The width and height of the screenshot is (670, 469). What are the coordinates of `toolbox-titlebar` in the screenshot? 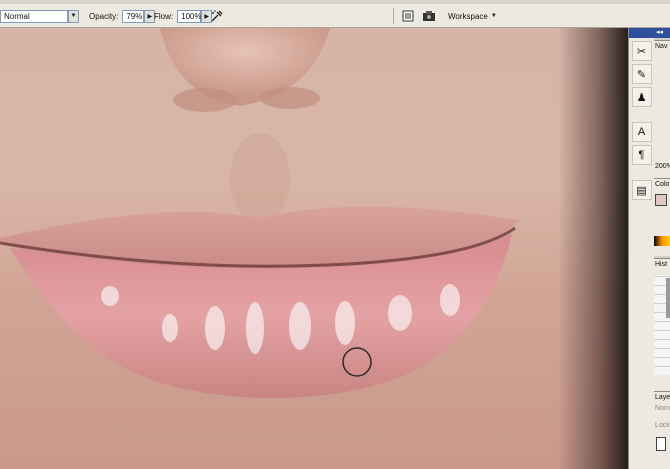 It's located at (641, 33).